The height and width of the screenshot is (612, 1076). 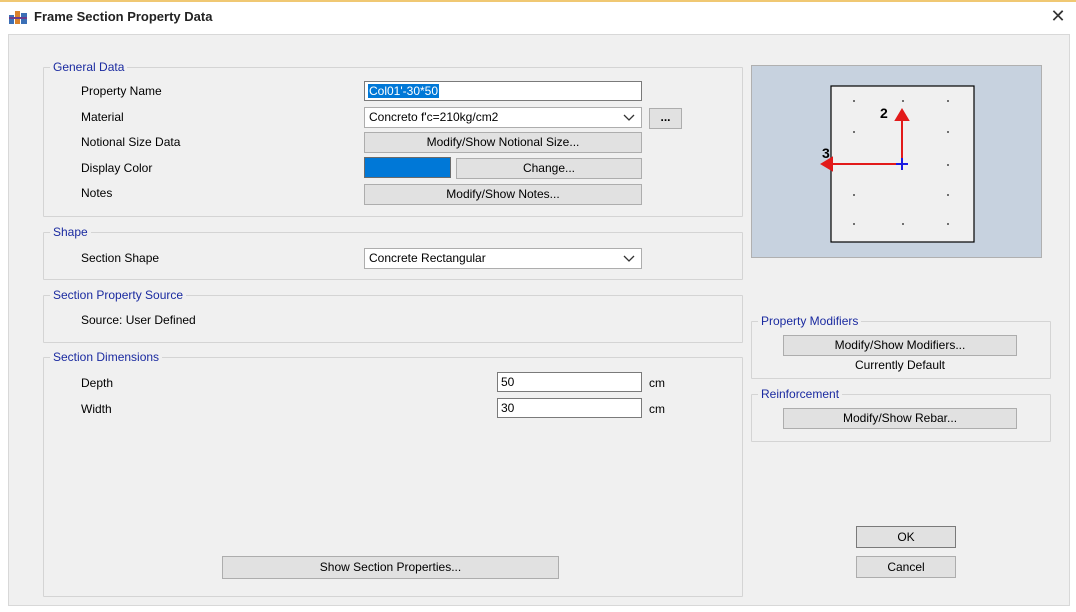 I want to click on modifiers-status: Currently Default, so click(x=900, y=365).